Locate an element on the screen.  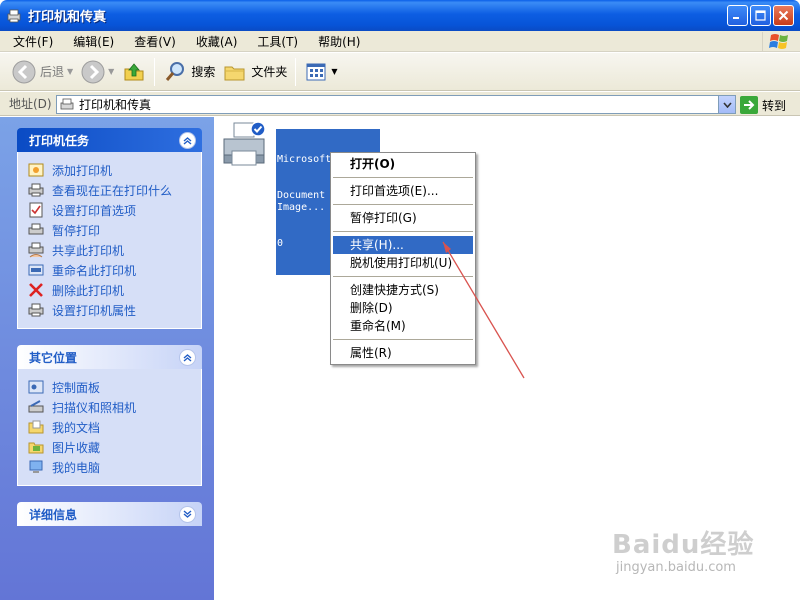
task-label: 添加打印机 is located at coordinates (82, 170).